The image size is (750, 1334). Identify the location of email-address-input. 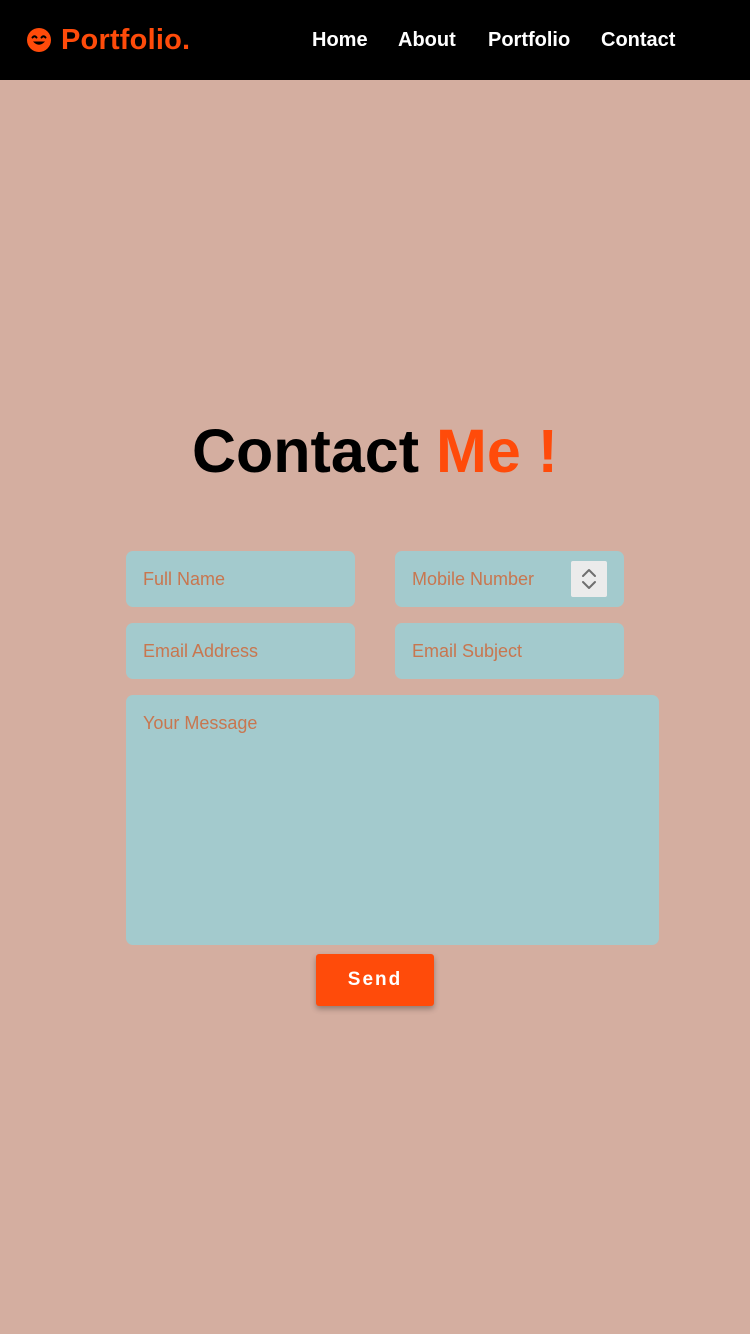
(240, 651).